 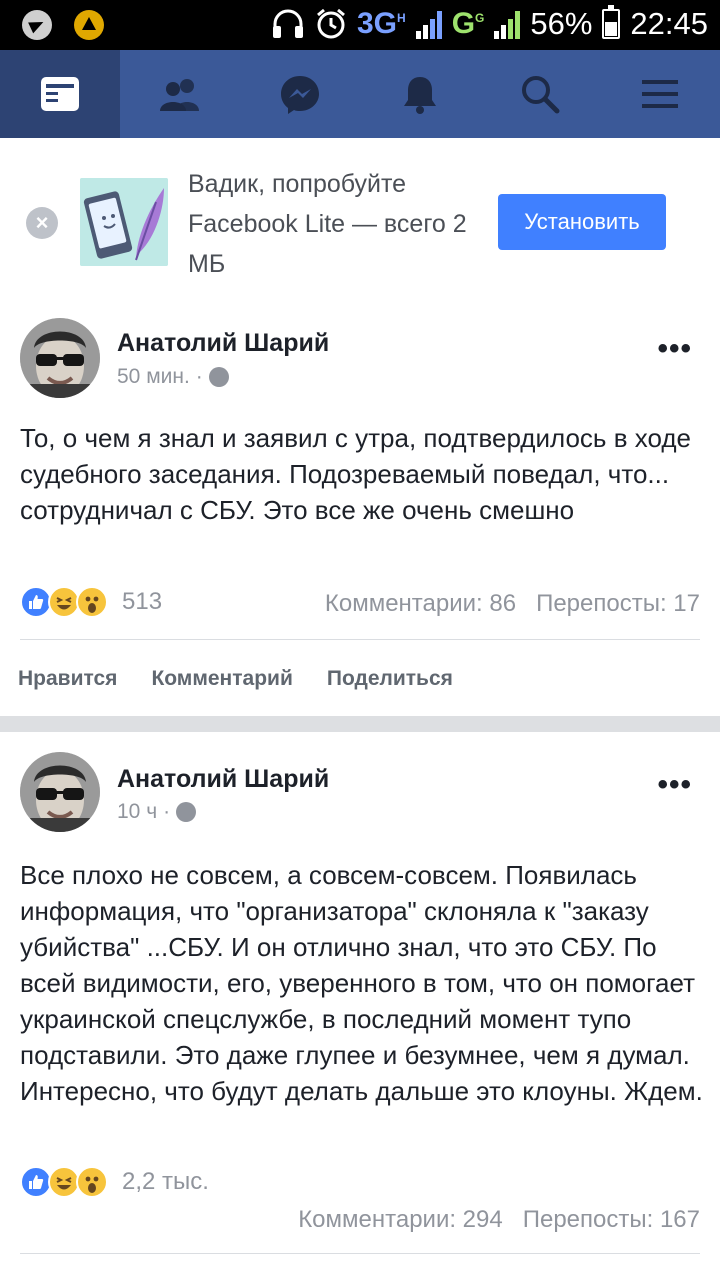 I want to click on post-actions: Нравится Комментарий Поделиться, so click(x=235, y=679).